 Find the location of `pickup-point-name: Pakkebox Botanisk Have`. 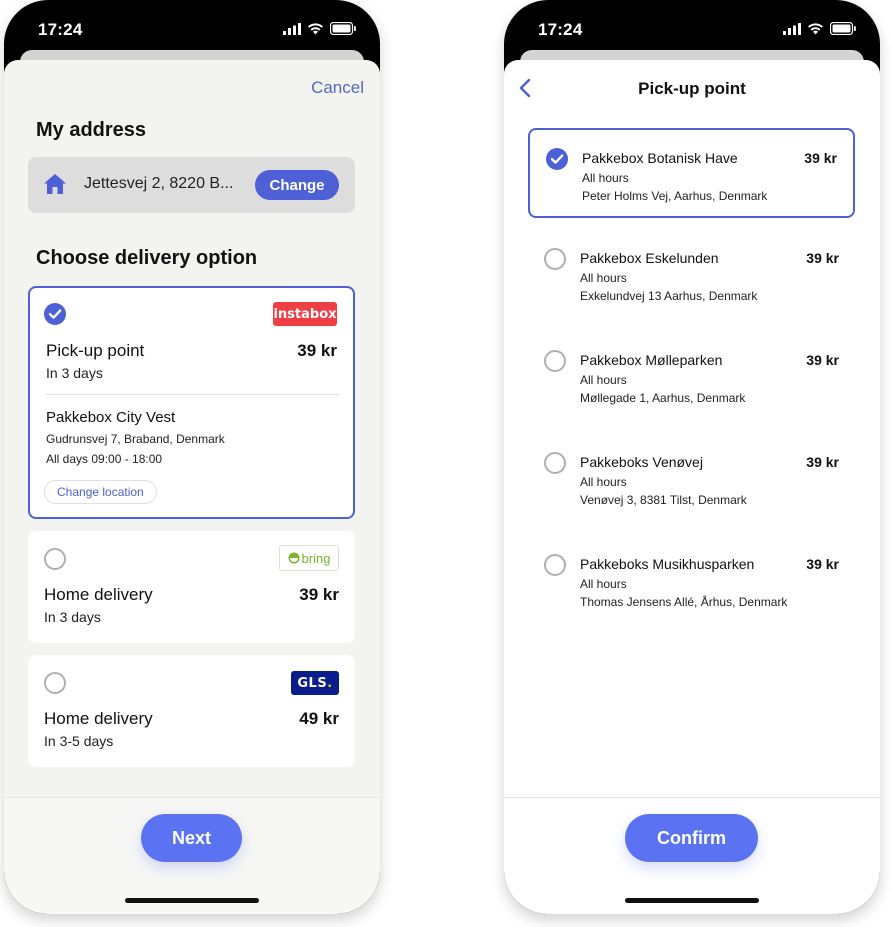

pickup-point-name: Pakkebox Botanisk Have is located at coordinates (660, 158).